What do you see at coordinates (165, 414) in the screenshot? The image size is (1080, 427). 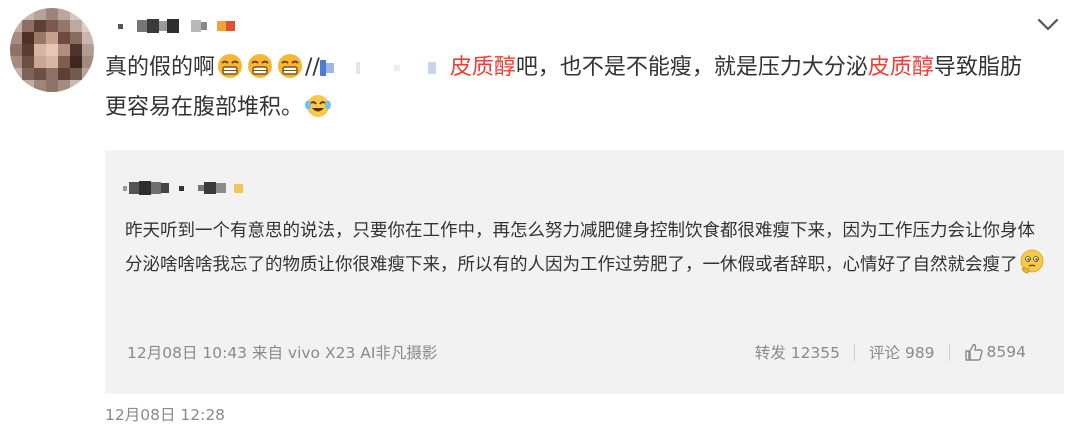 I see `post-timestamp: 12月08日 12:28` at bounding box center [165, 414].